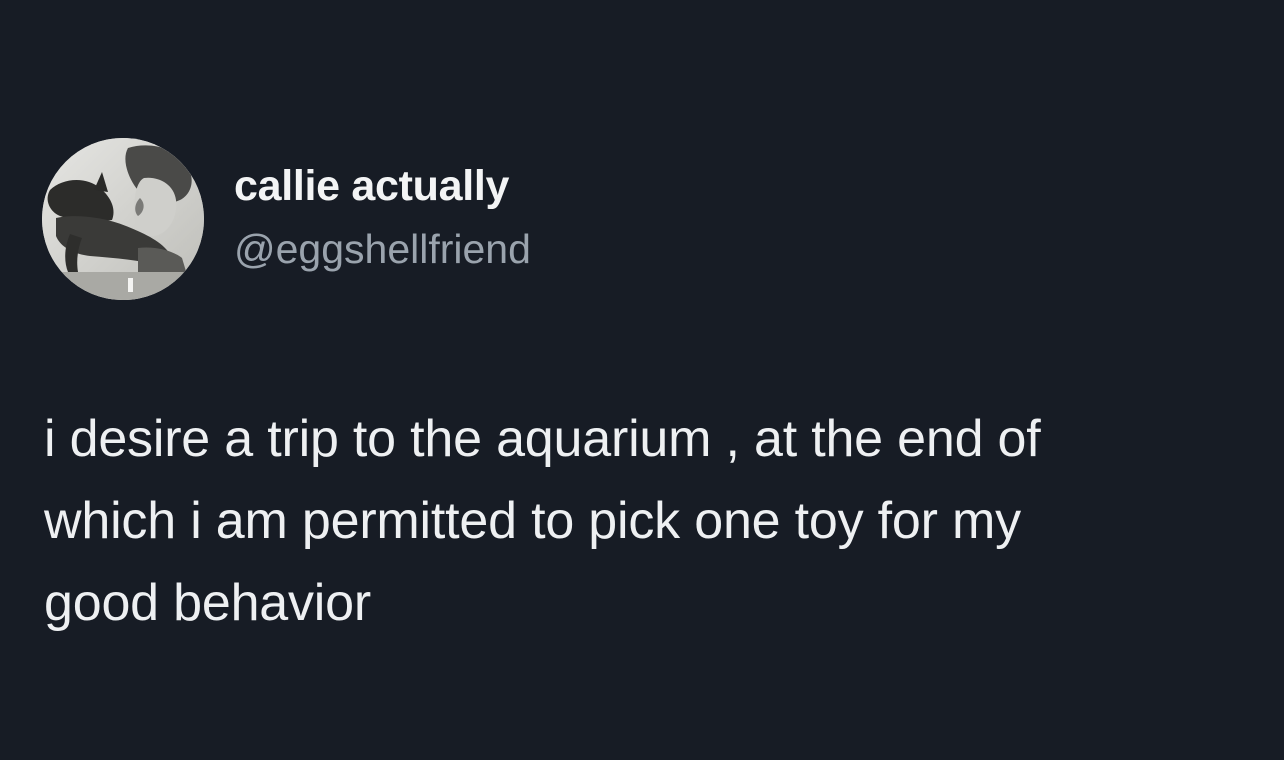  I want to click on user-handle: @eggshellfriend, so click(382, 249).